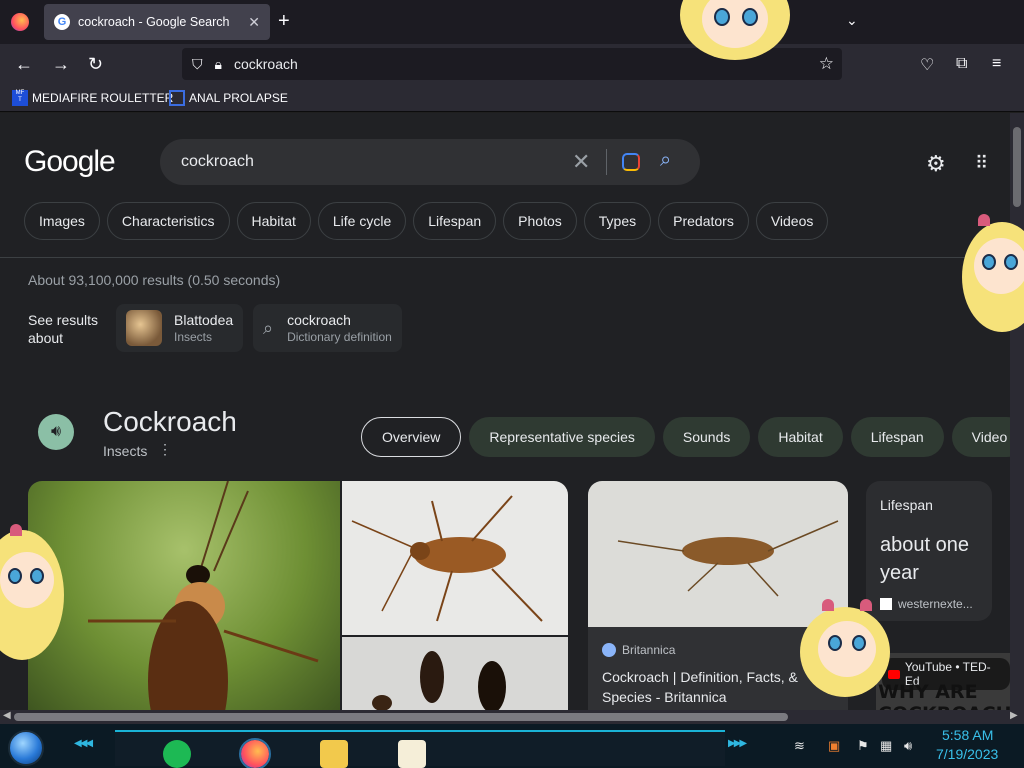  I want to click on blattodea-thumbnail, so click(144, 328).